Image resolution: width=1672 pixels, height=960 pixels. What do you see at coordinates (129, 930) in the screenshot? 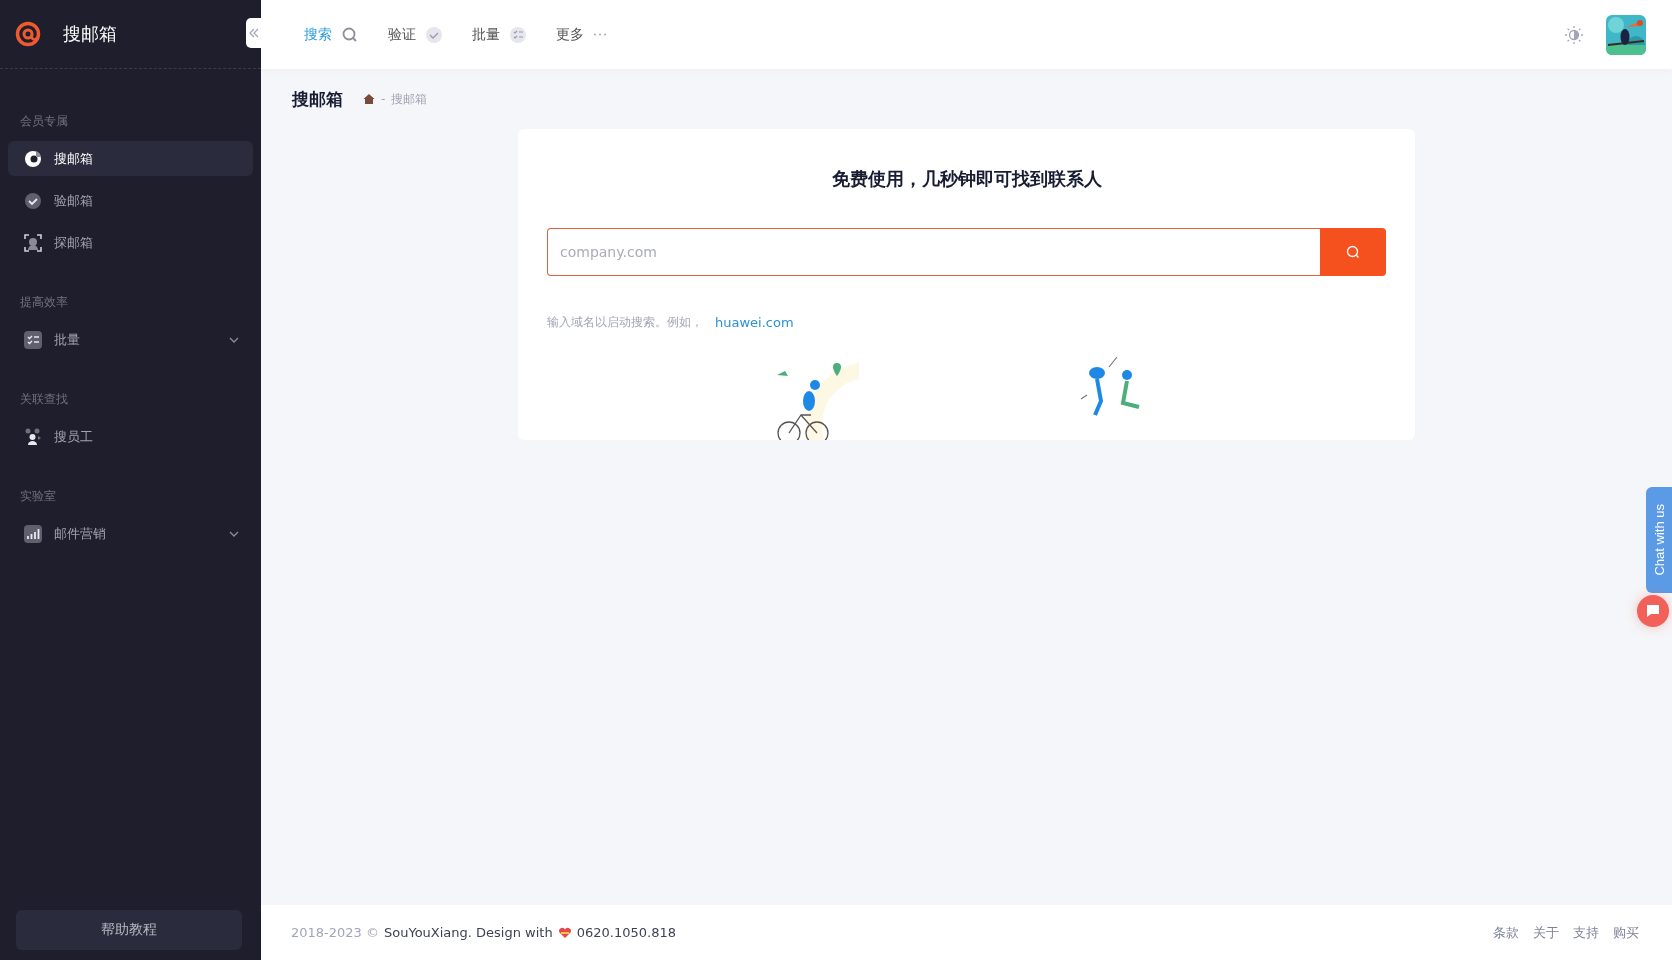
I see `help-button: 帮助教程` at bounding box center [129, 930].